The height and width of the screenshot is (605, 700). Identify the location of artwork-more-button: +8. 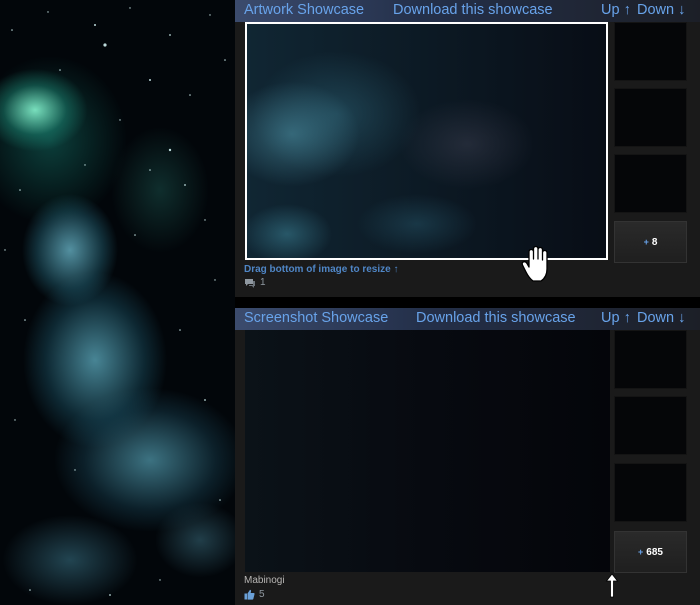
(650, 242).